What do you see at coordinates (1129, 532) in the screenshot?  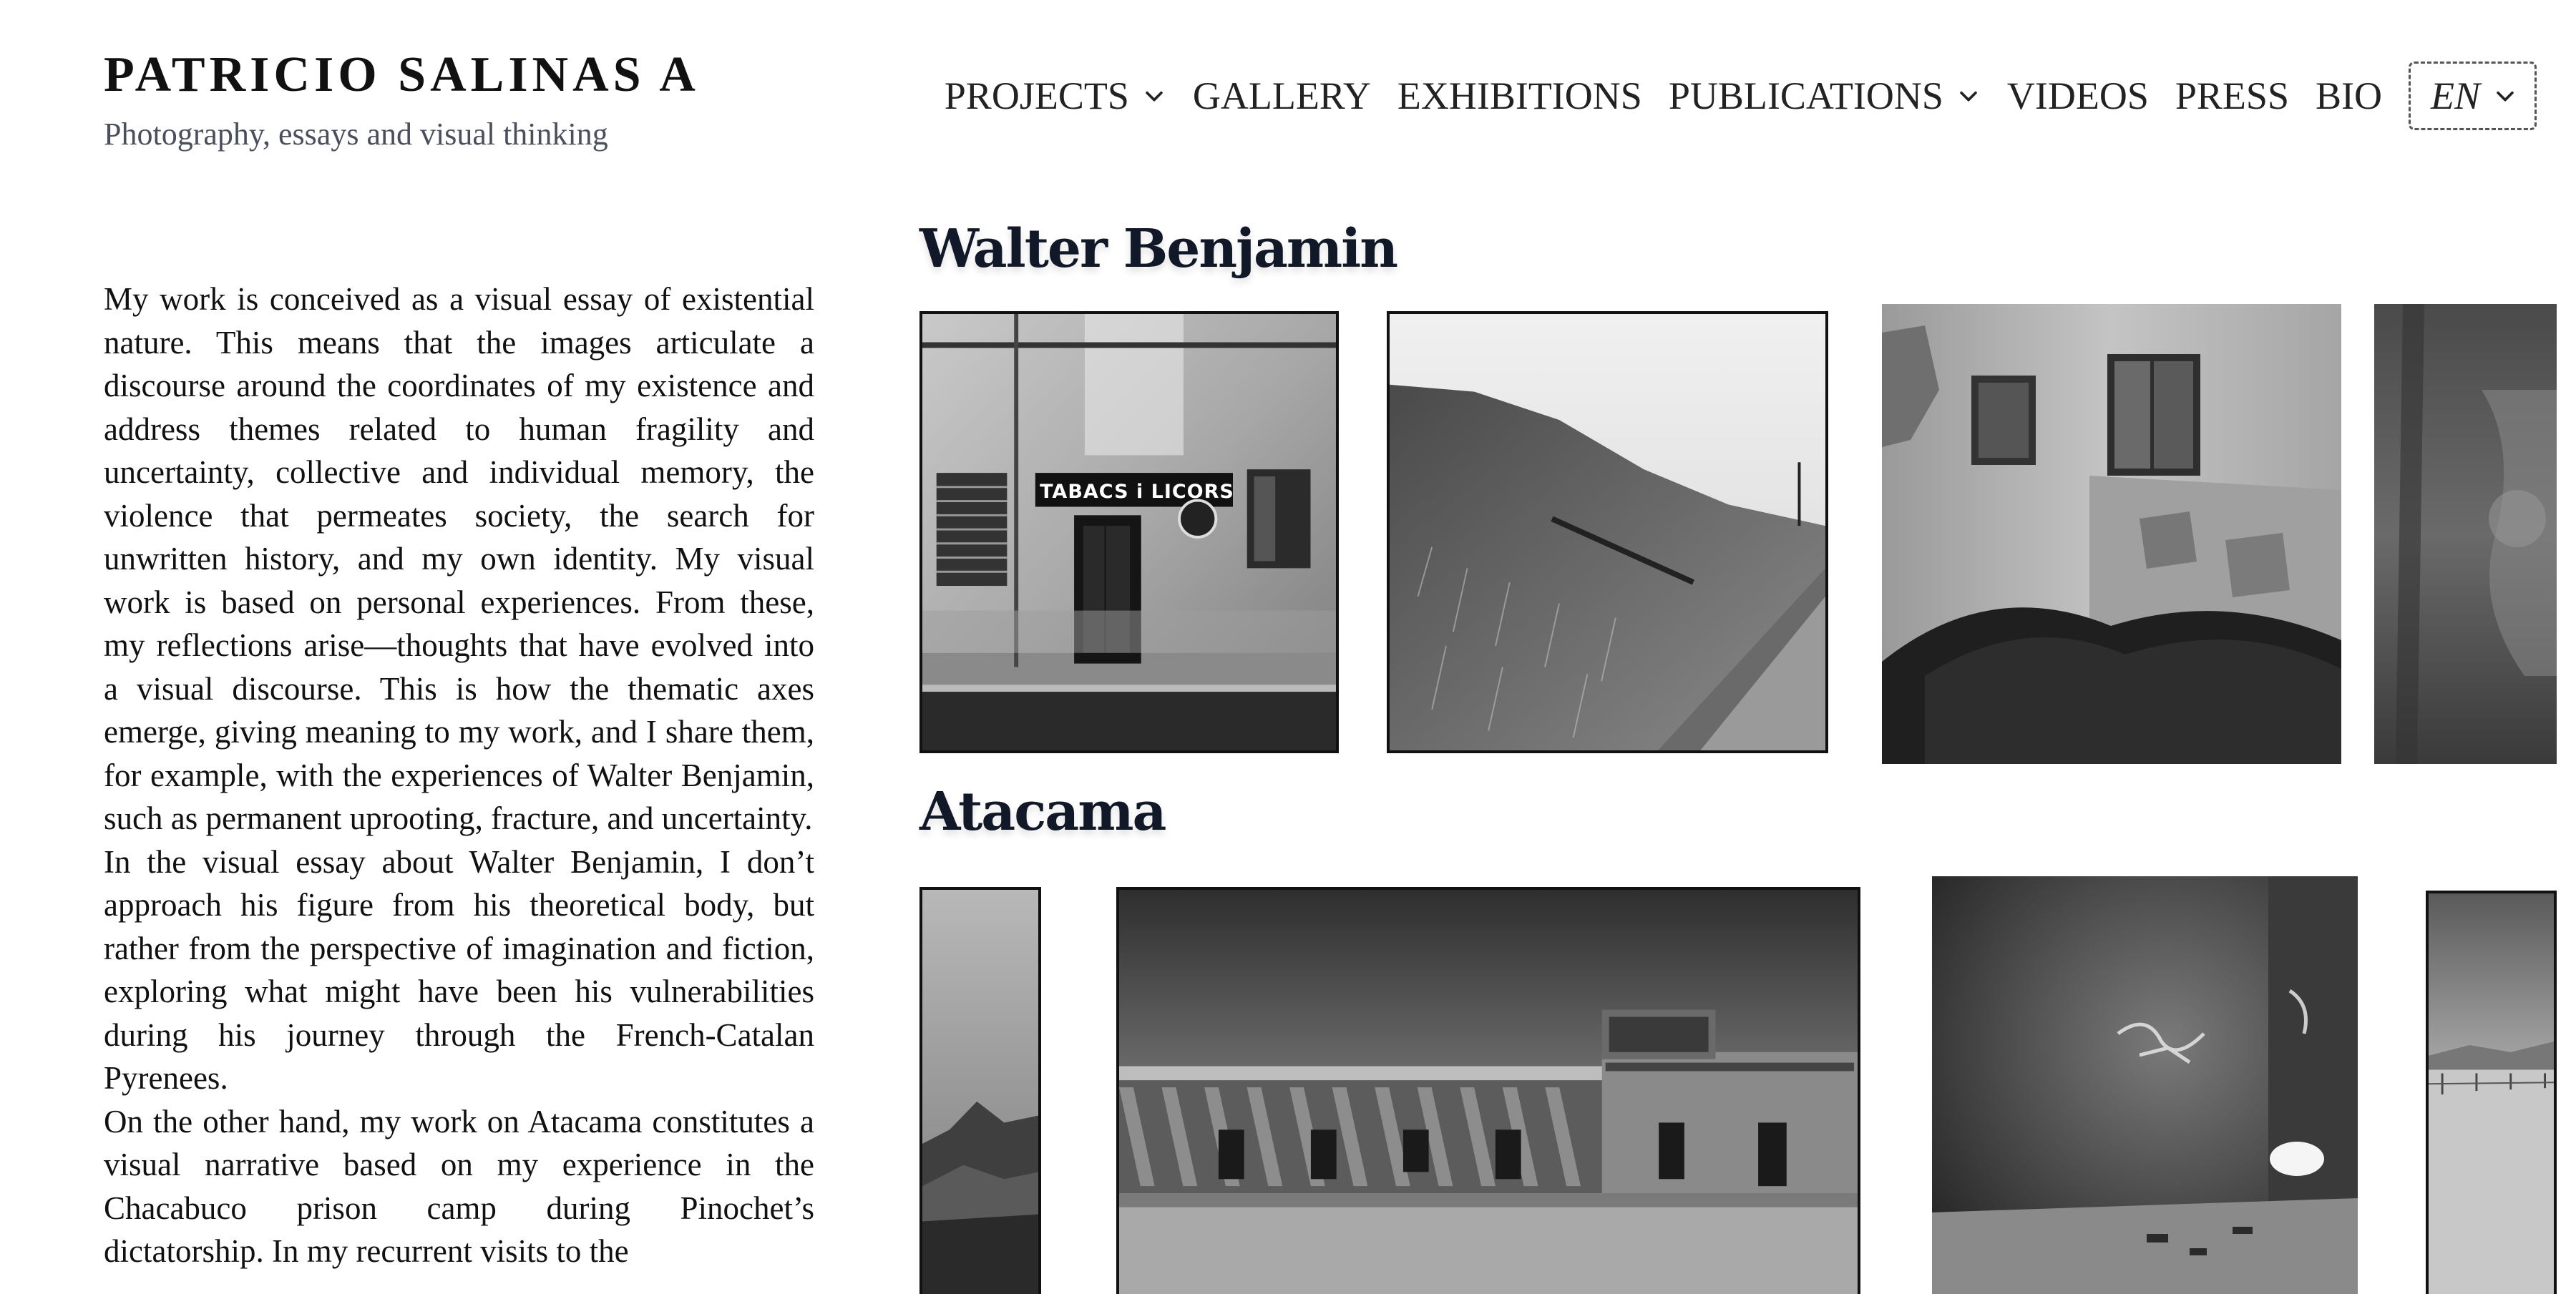 I see `photo-walter-benjamin-1: TABACS i LICORS` at bounding box center [1129, 532].